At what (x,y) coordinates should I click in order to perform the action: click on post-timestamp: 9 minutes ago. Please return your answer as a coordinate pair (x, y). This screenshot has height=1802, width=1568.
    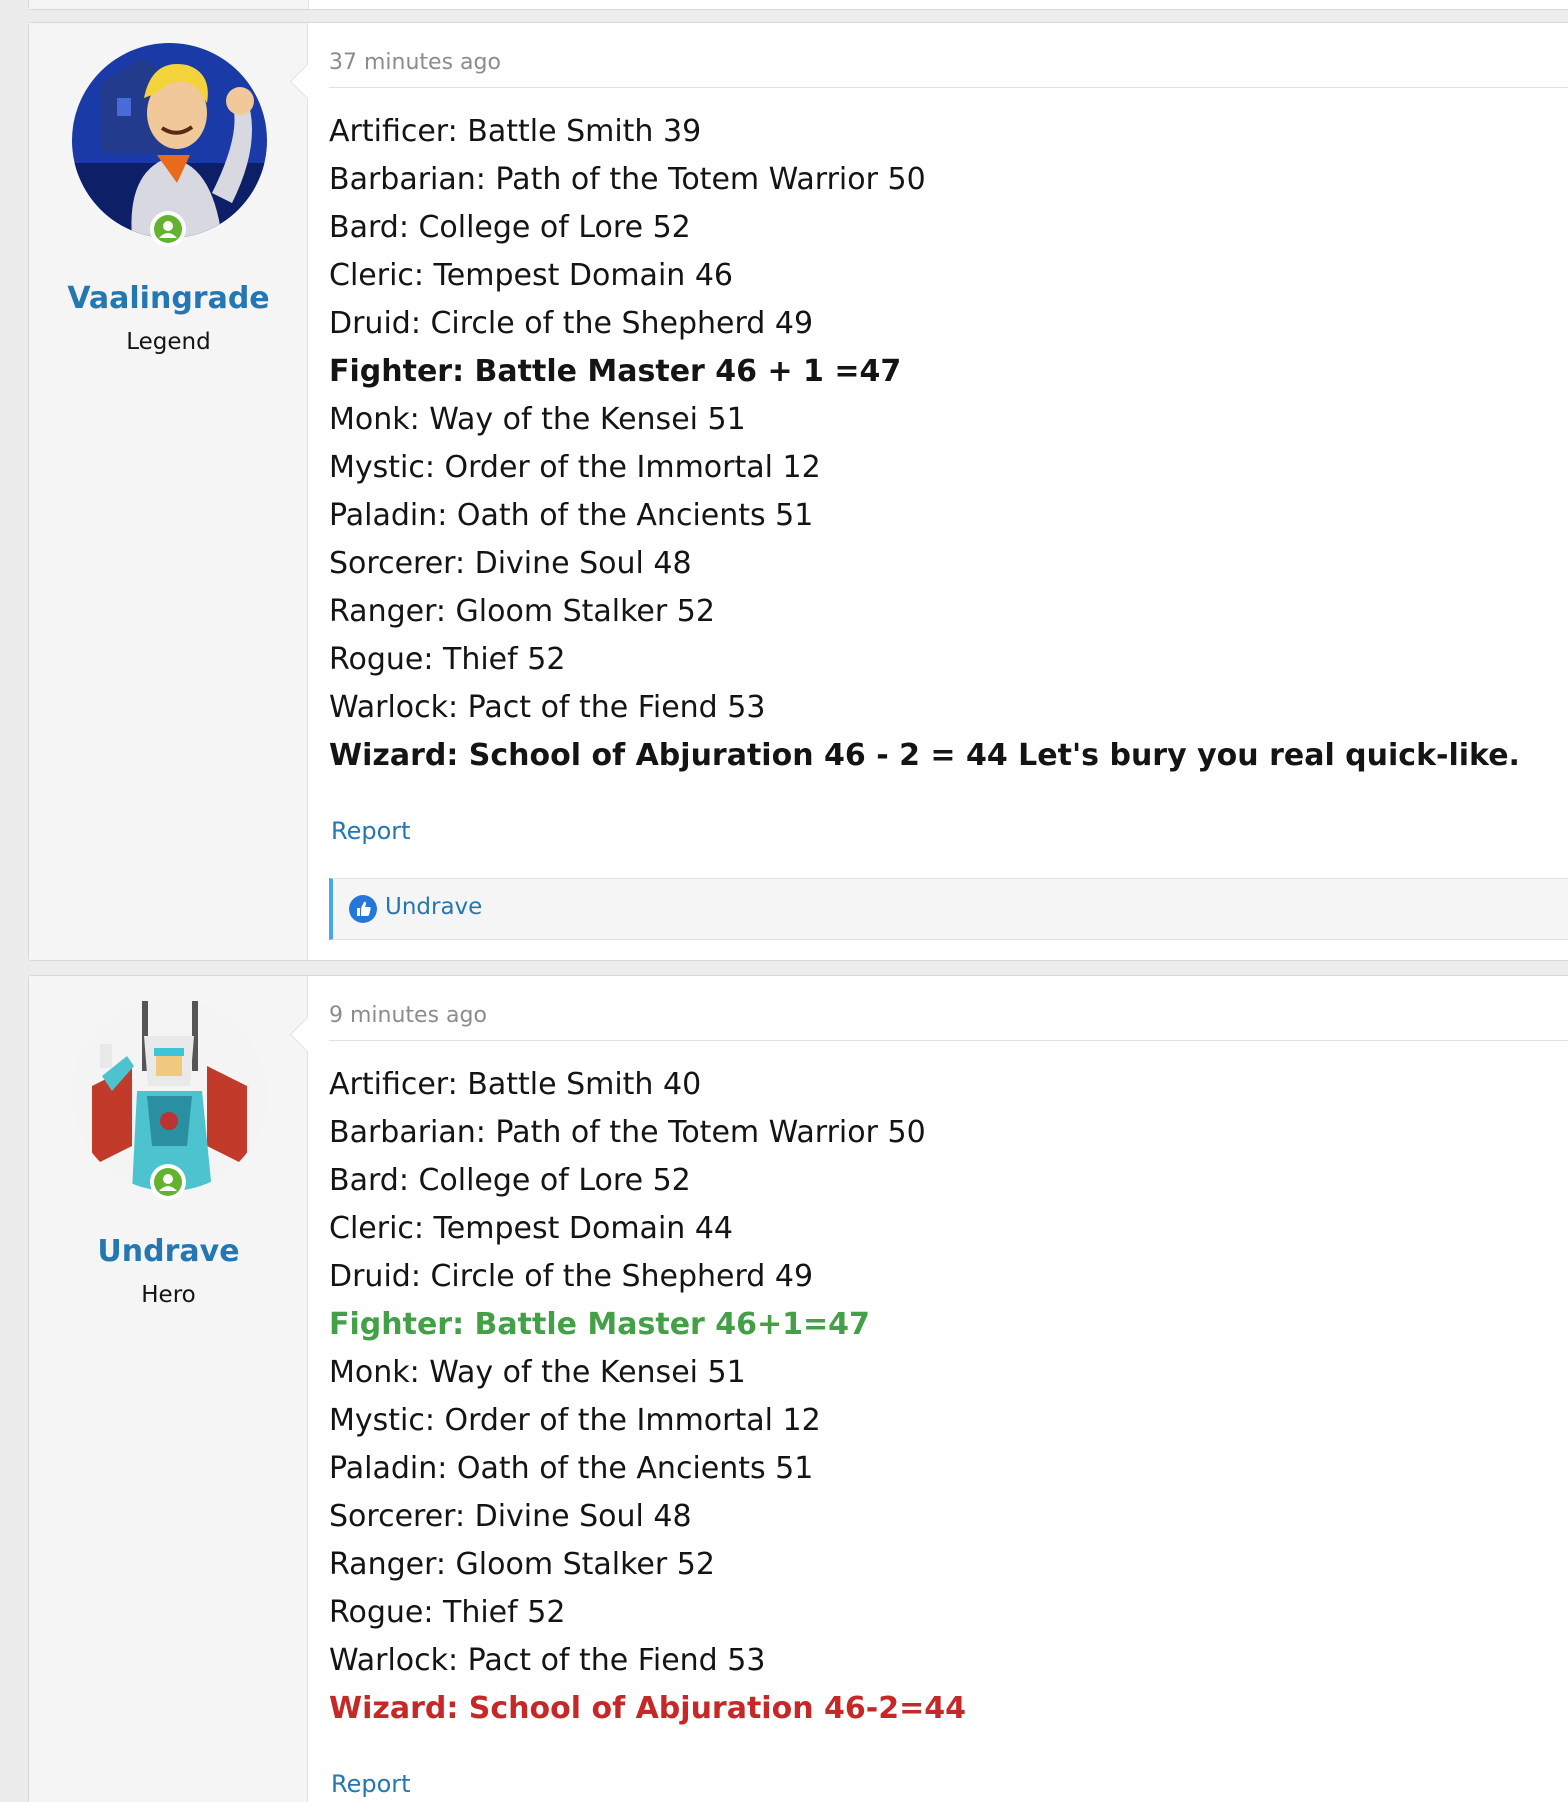
    Looking at the image, I should click on (408, 1015).